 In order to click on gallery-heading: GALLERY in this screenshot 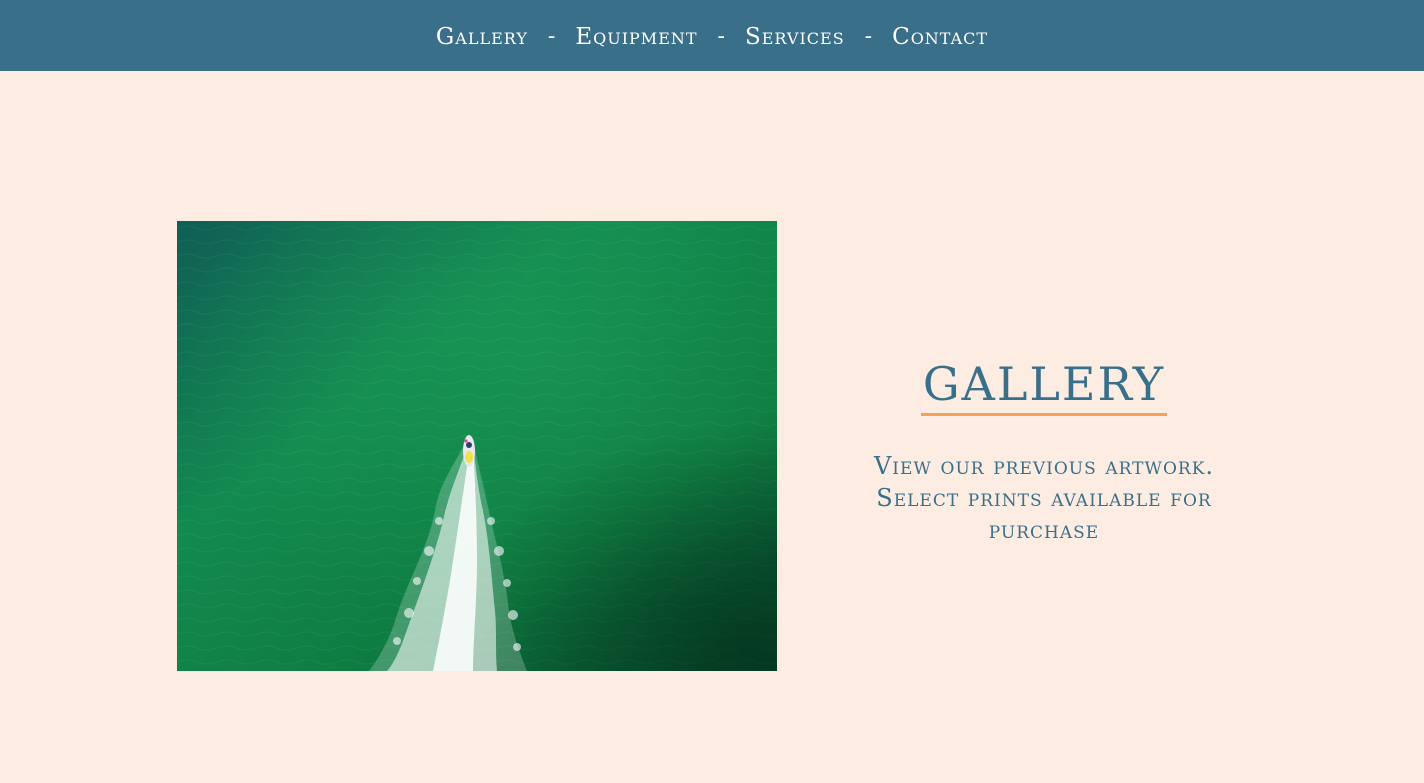, I will do `click(1044, 385)`.